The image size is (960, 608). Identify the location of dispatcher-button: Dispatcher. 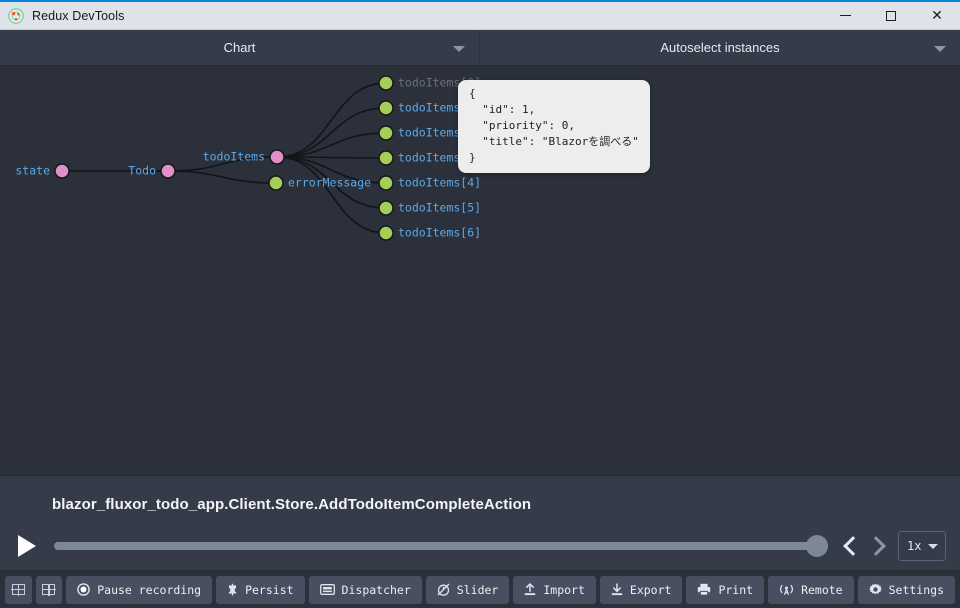
(365, 589).